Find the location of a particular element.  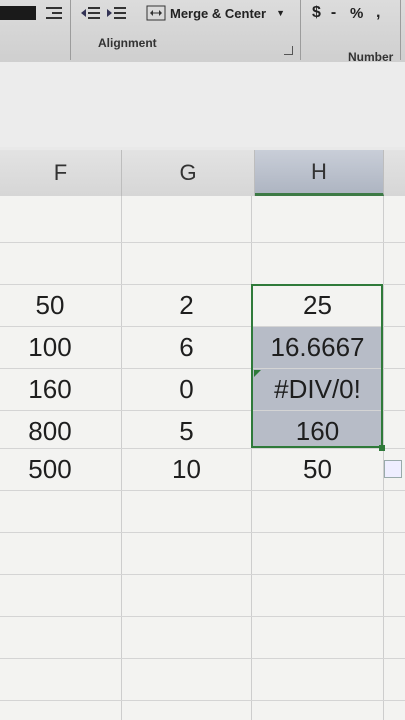

comma-icon: , is located at coordinates (378, 12).